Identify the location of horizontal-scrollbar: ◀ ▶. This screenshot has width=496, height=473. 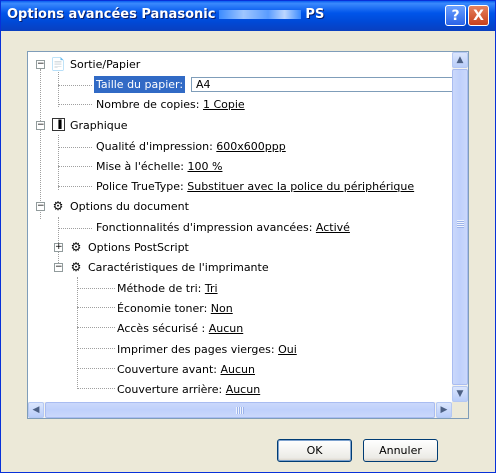
(240, 410).